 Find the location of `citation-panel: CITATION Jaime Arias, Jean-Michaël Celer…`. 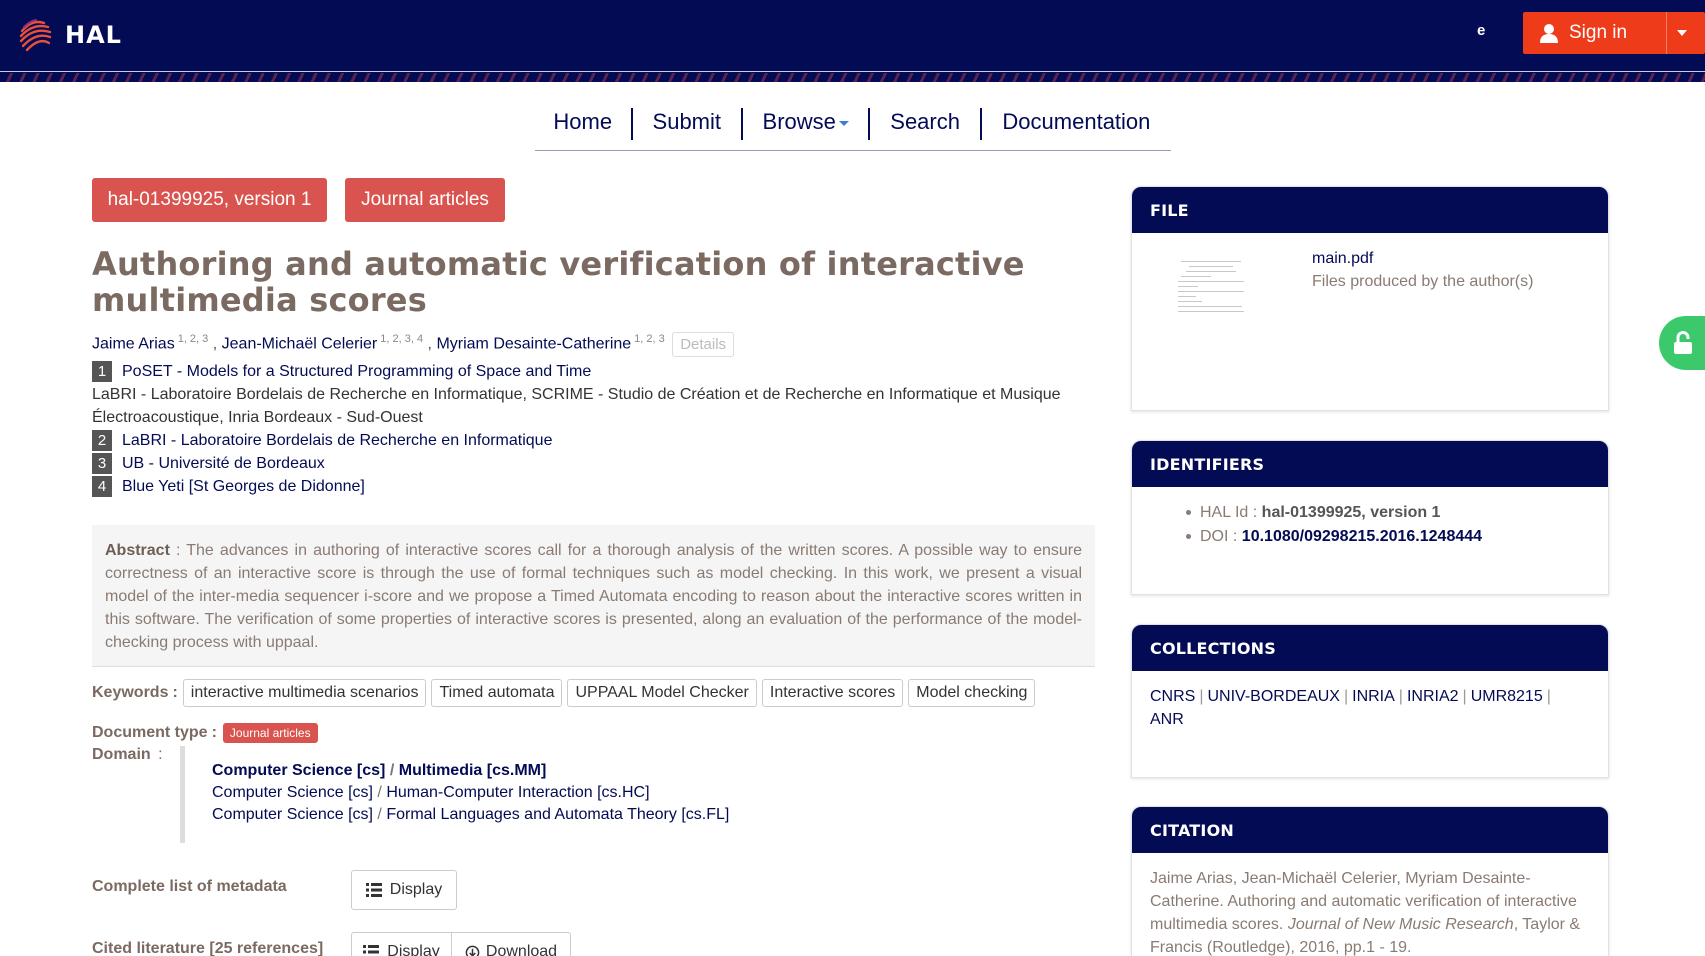

citation-panel: CITATION Jaime Arias, Jean-Michaël Celer… is located at coordinates (1370, 881).